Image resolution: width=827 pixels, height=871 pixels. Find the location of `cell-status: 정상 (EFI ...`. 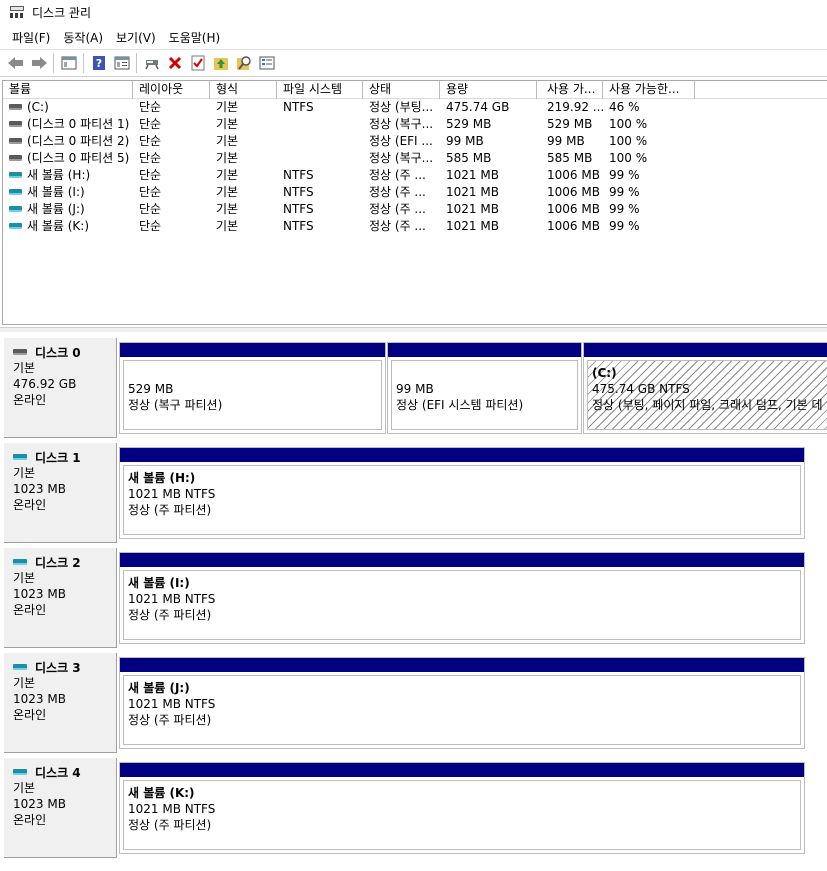

cell-status: 정상 (EFI ... is located at coordinates (401, 141).